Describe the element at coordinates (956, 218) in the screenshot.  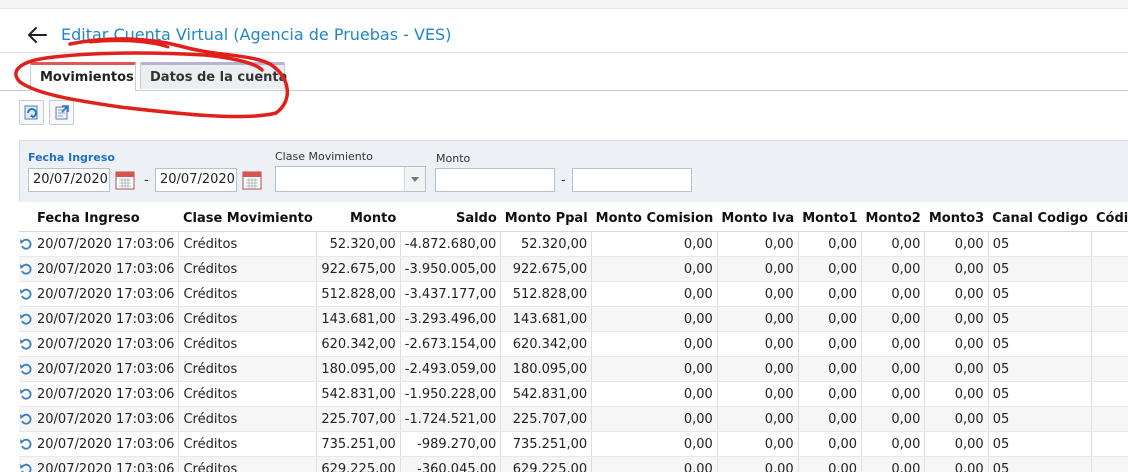
I see `column-header: Monto3` at that location.